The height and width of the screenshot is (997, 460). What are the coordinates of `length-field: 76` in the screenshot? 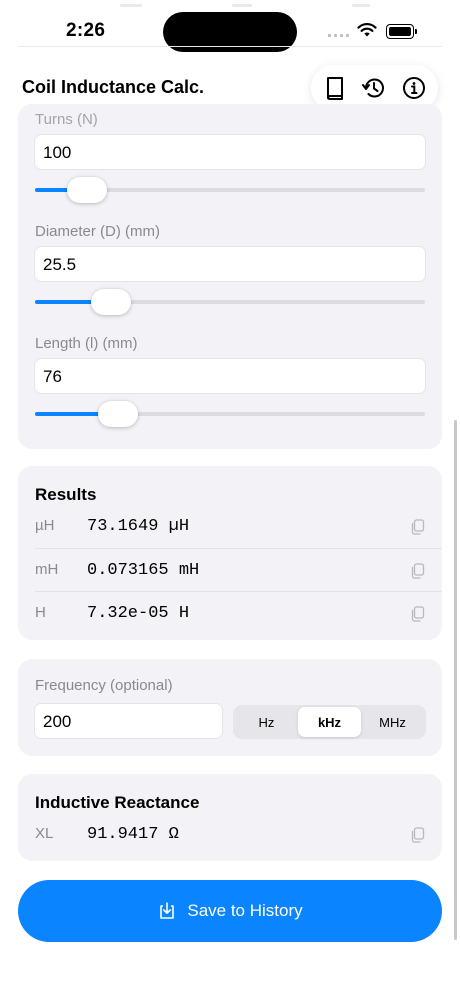 It's located at (230, 376).